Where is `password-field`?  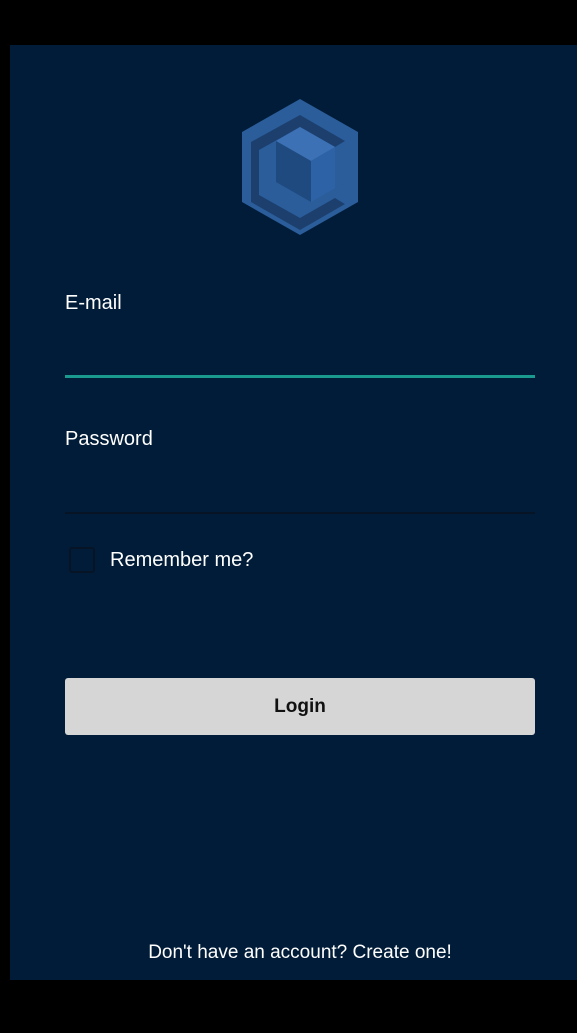 password-field is located at coordinates (300, 490).